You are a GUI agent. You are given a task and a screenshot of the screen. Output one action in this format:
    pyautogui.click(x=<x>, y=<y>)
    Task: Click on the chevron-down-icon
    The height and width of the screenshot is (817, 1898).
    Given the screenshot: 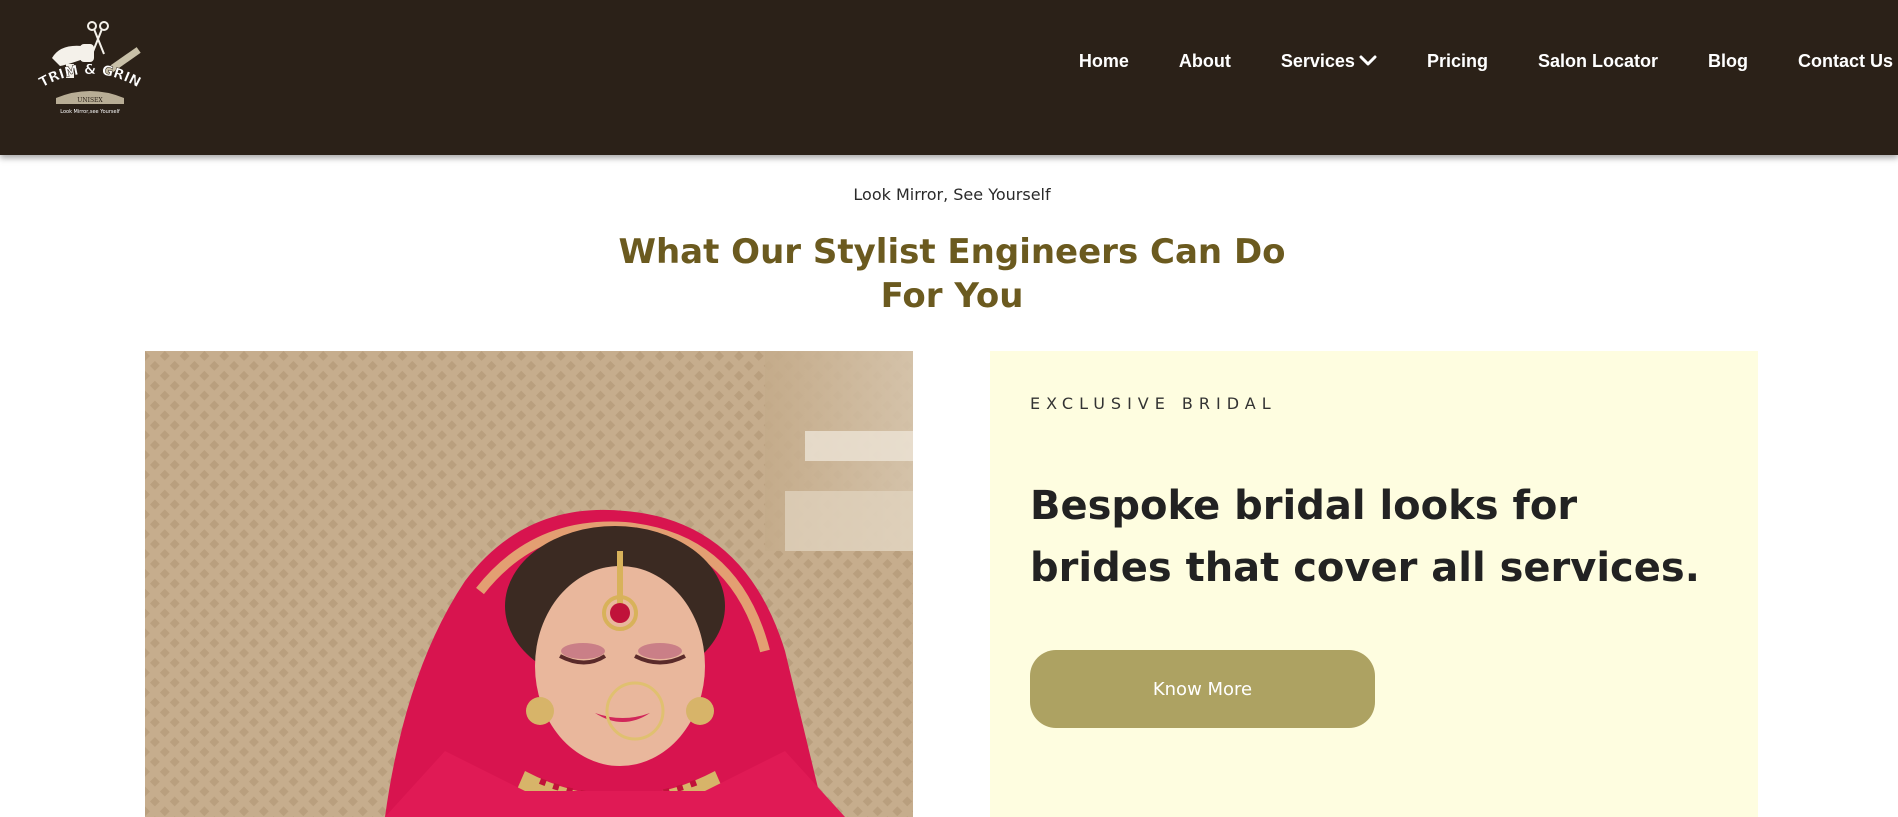 What is the action you would take?
    pyautogui.click(x=1368, y=61)
    